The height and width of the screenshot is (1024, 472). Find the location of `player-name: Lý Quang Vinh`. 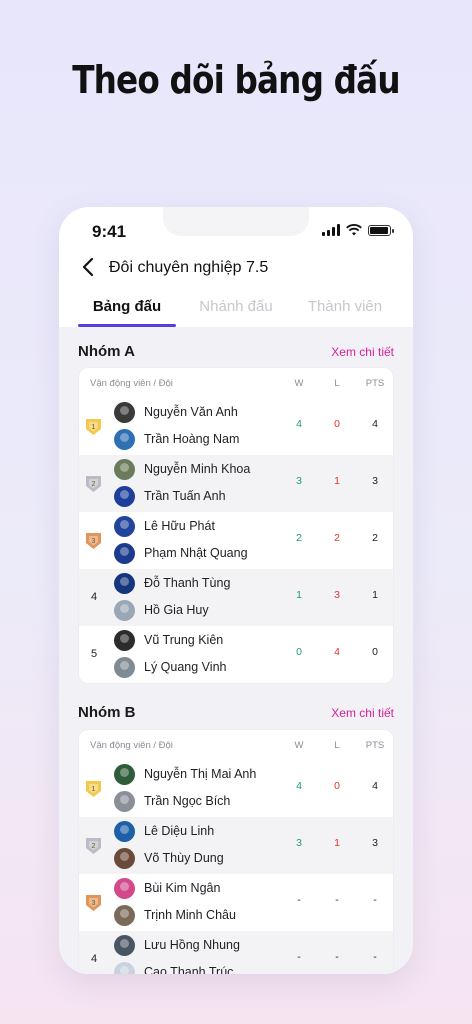

player-name: Lý Quang Vinh is located at coordinates (185, 667).